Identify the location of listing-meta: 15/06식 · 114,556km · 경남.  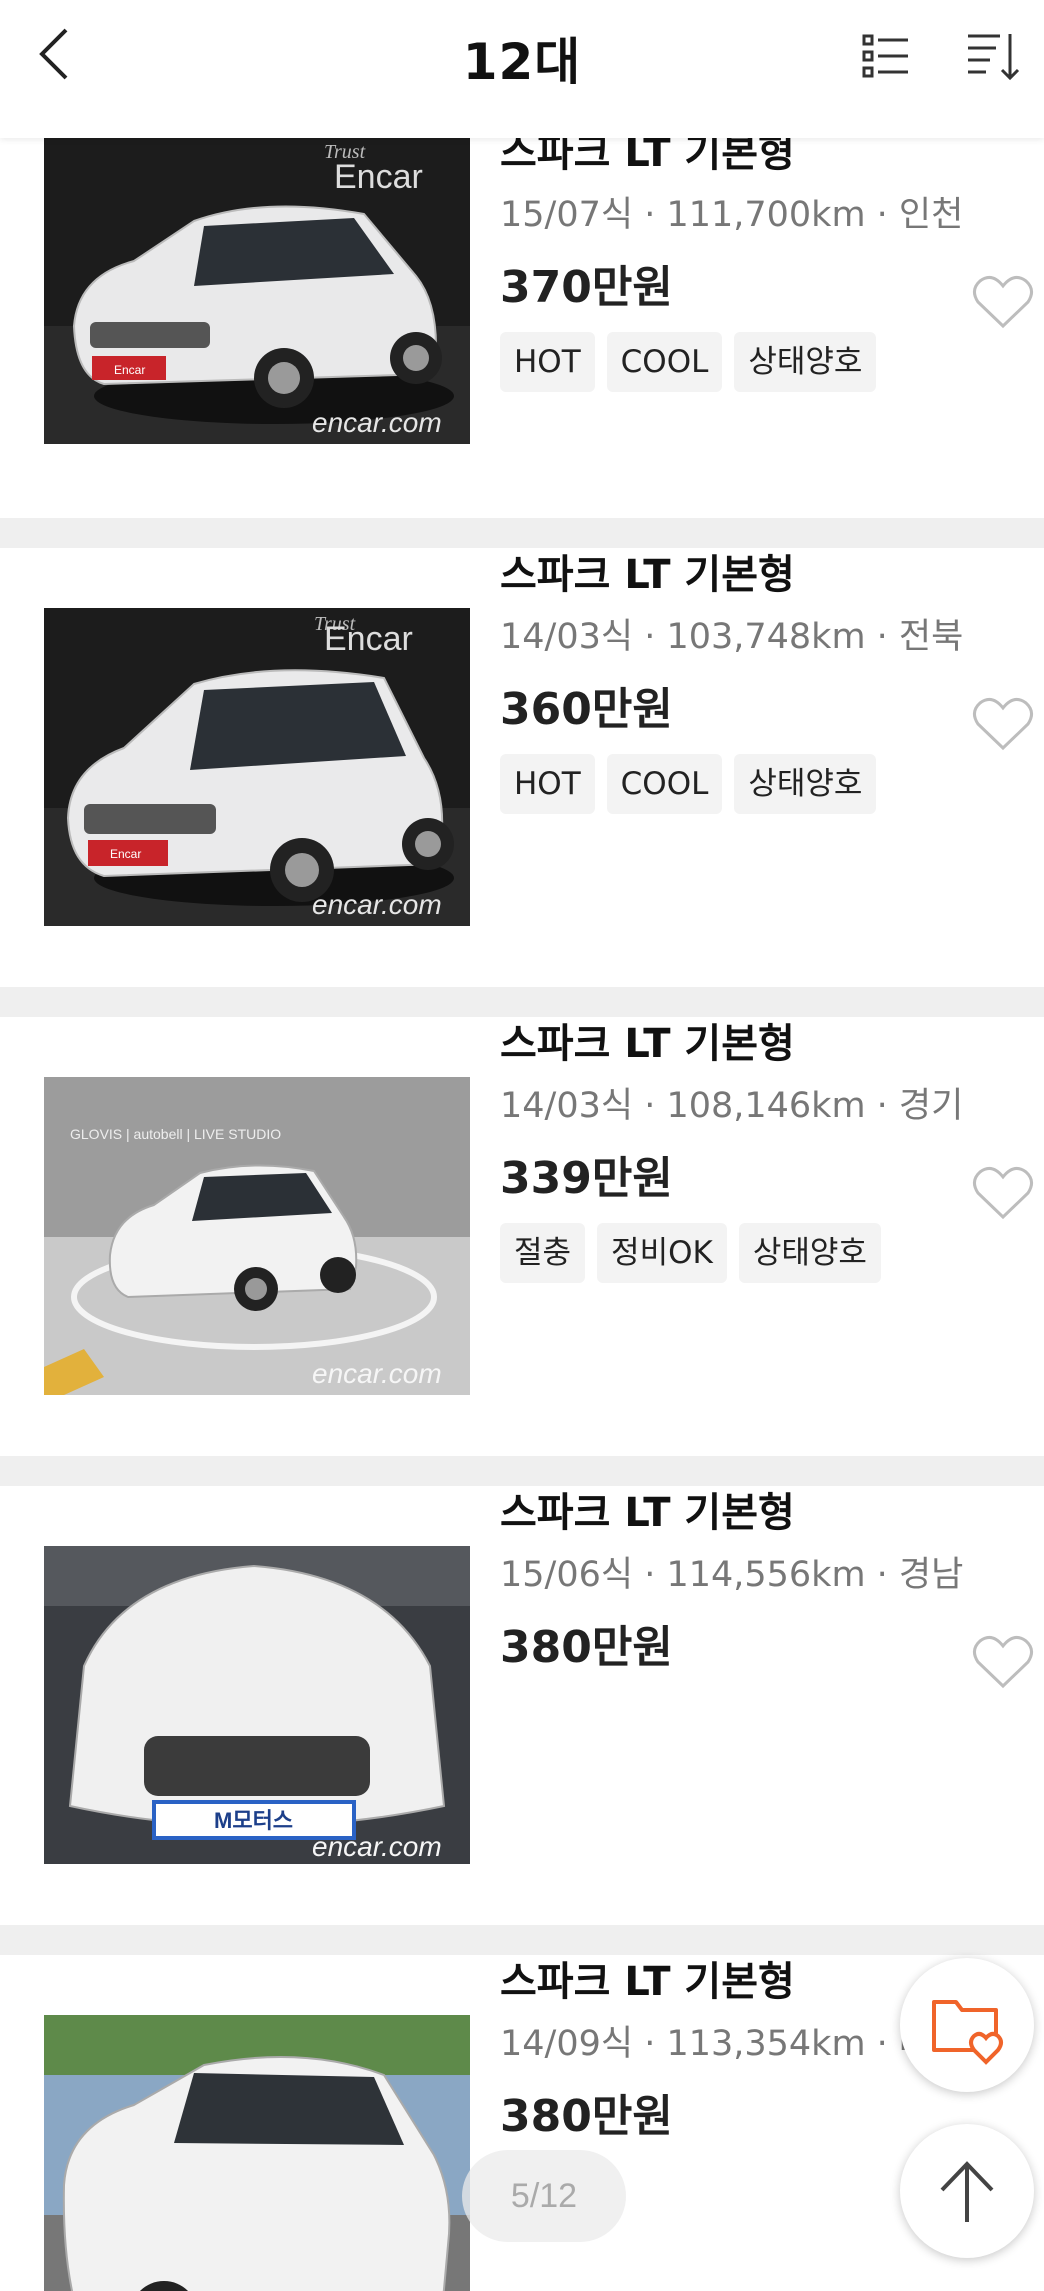
(732, 1575).